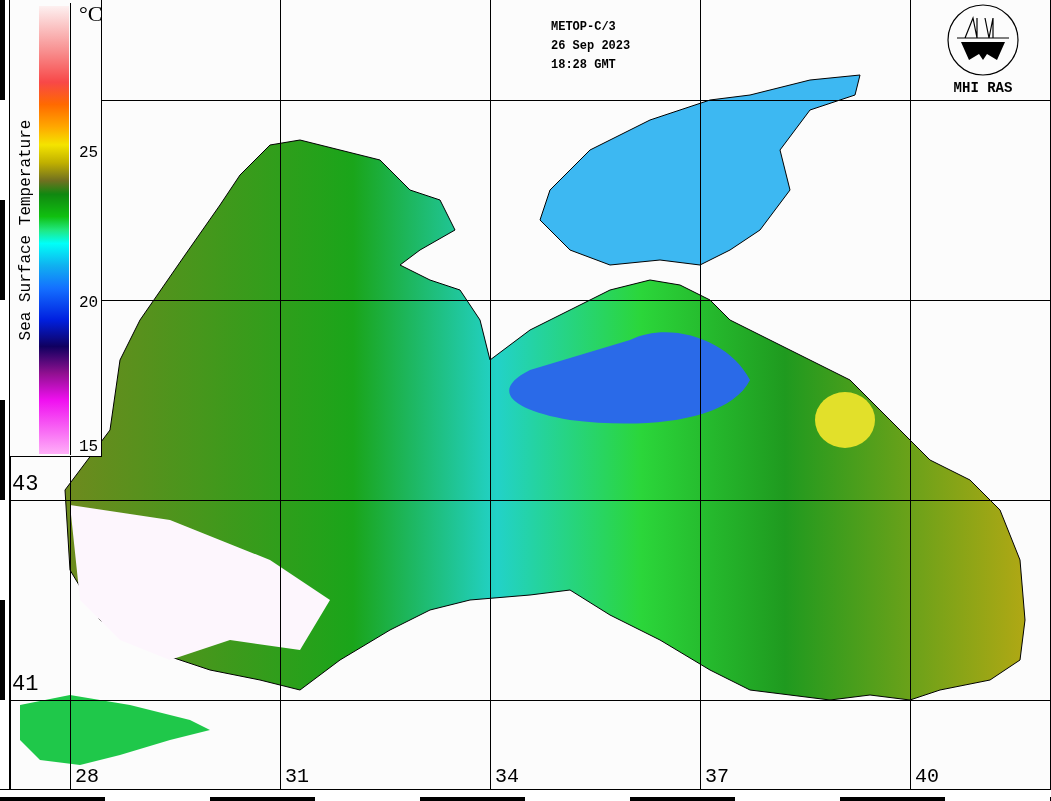  Describe the element at coordinates (507, 777) in the screenshot. I see `longitude-label: 34` at that location.